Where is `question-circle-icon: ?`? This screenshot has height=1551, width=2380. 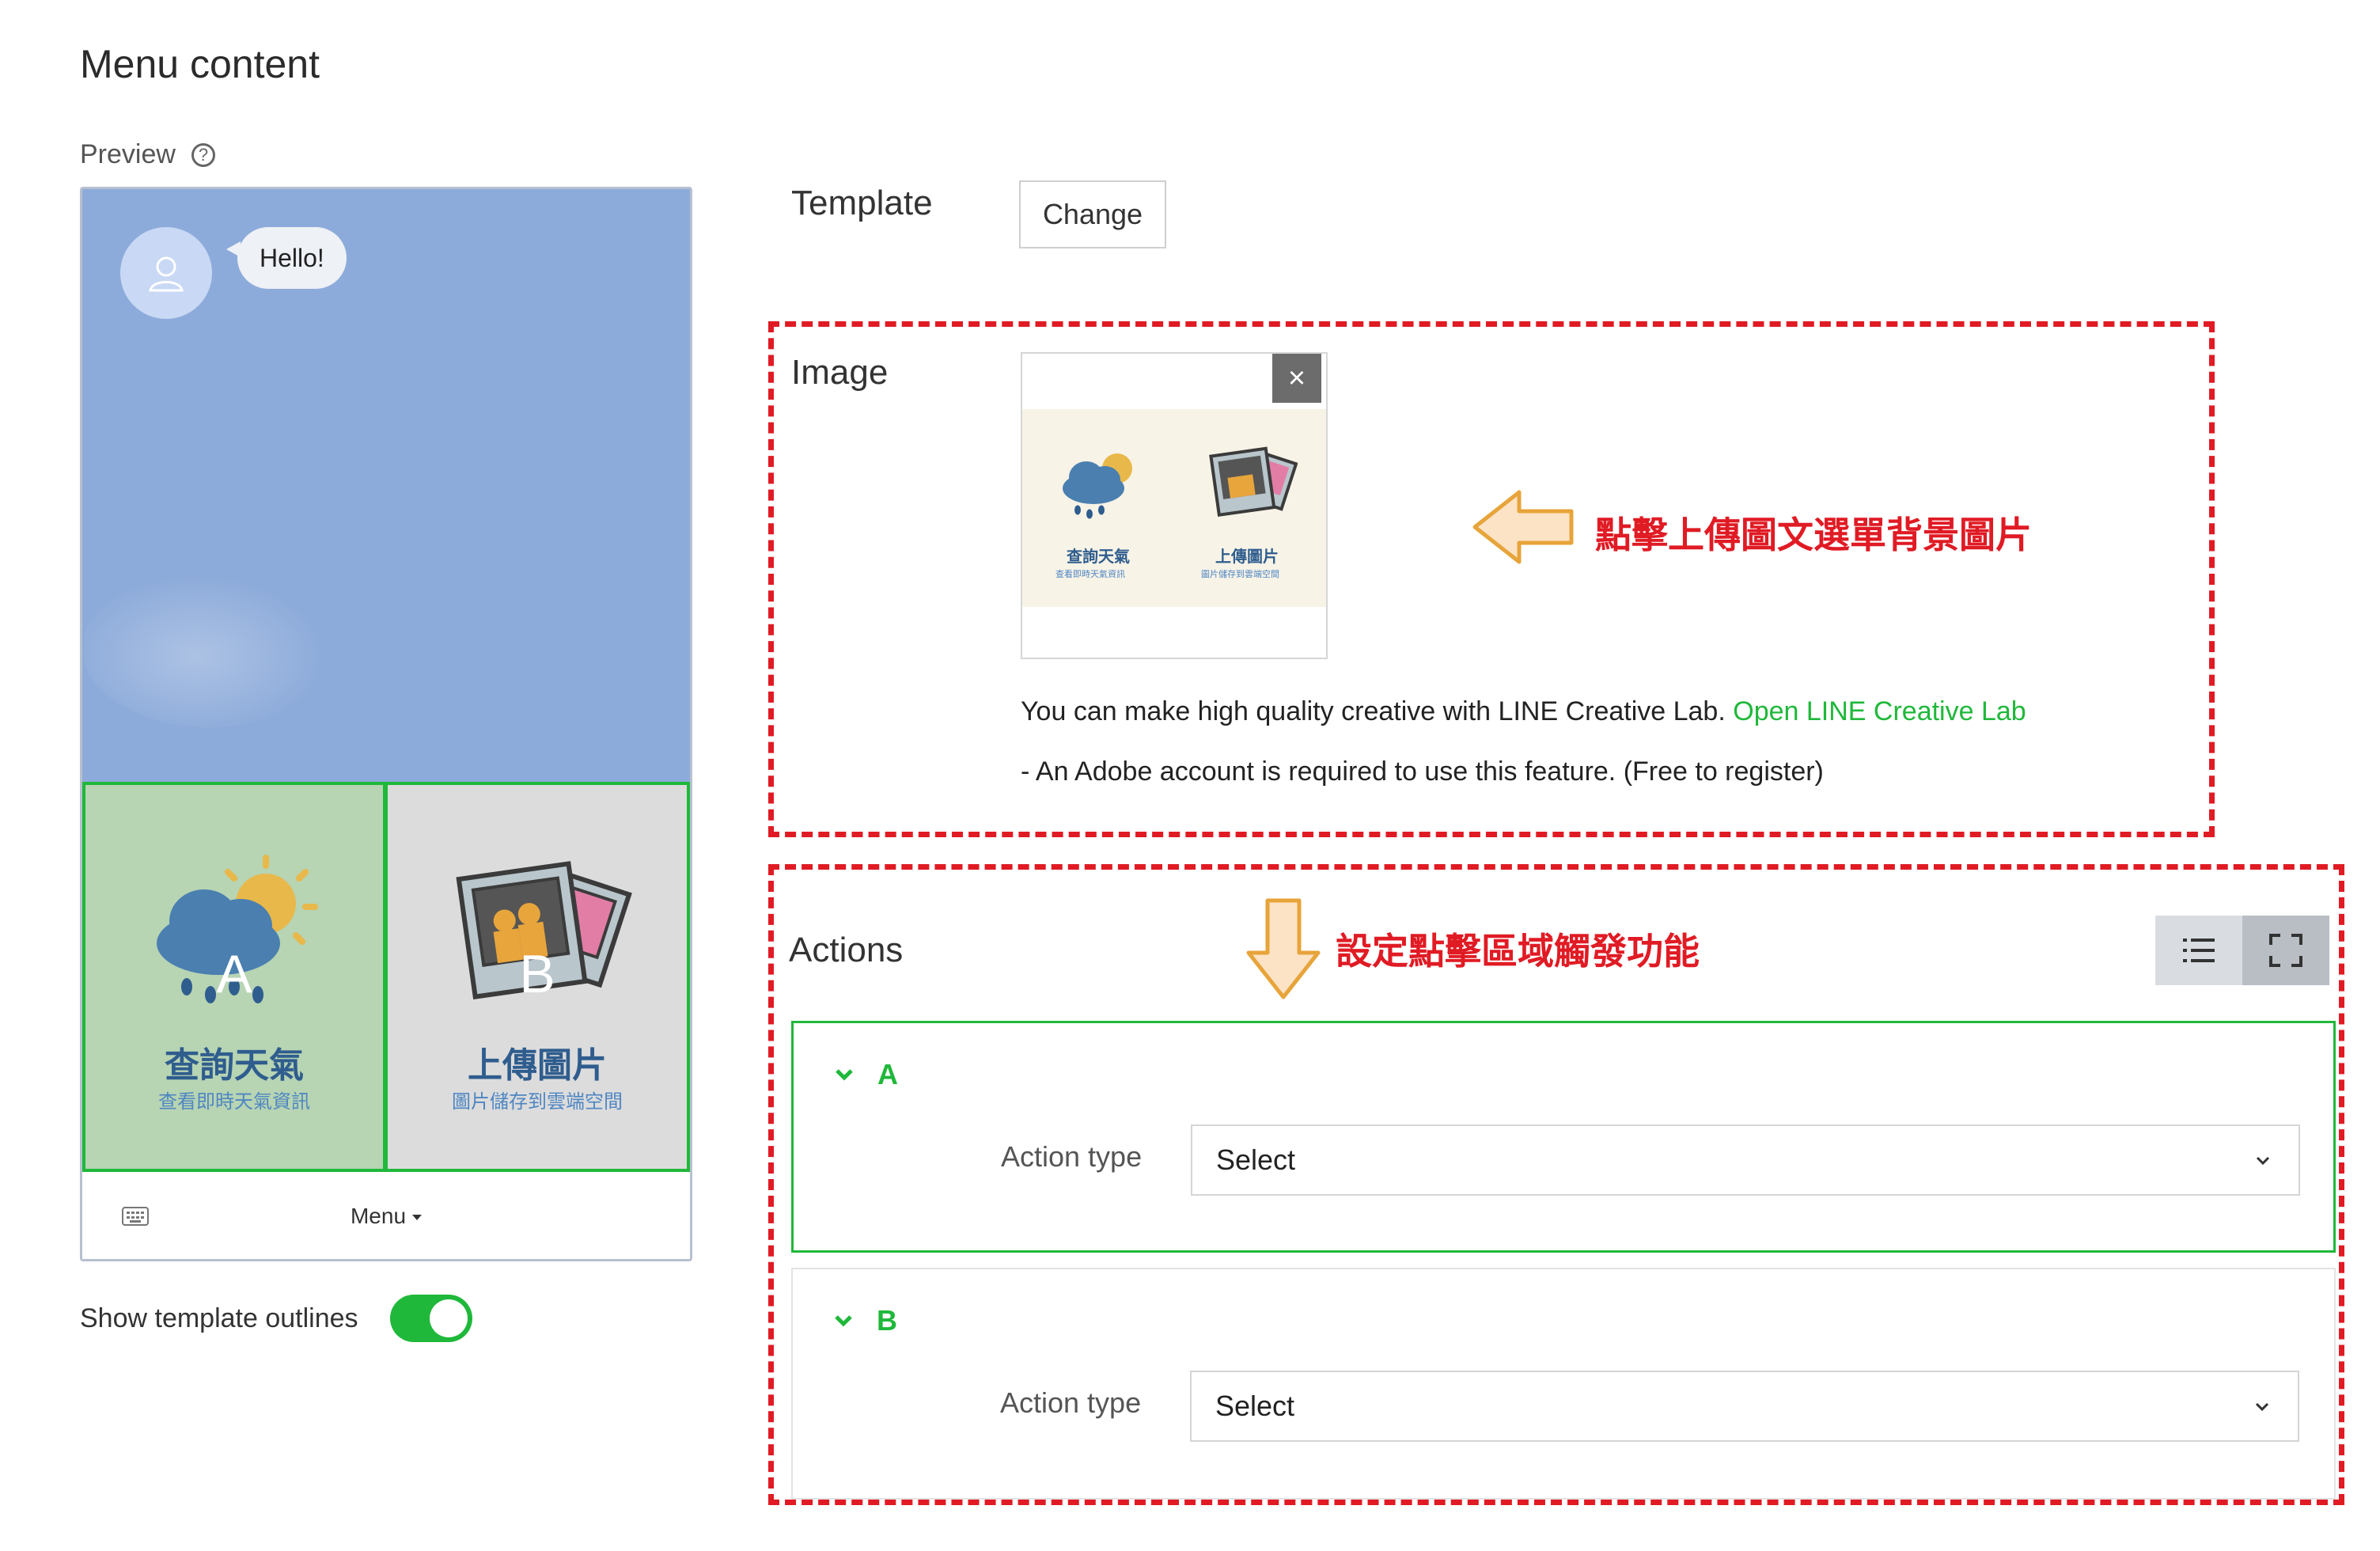 question-circle-icon: ? is located at coordinates (203, 154).